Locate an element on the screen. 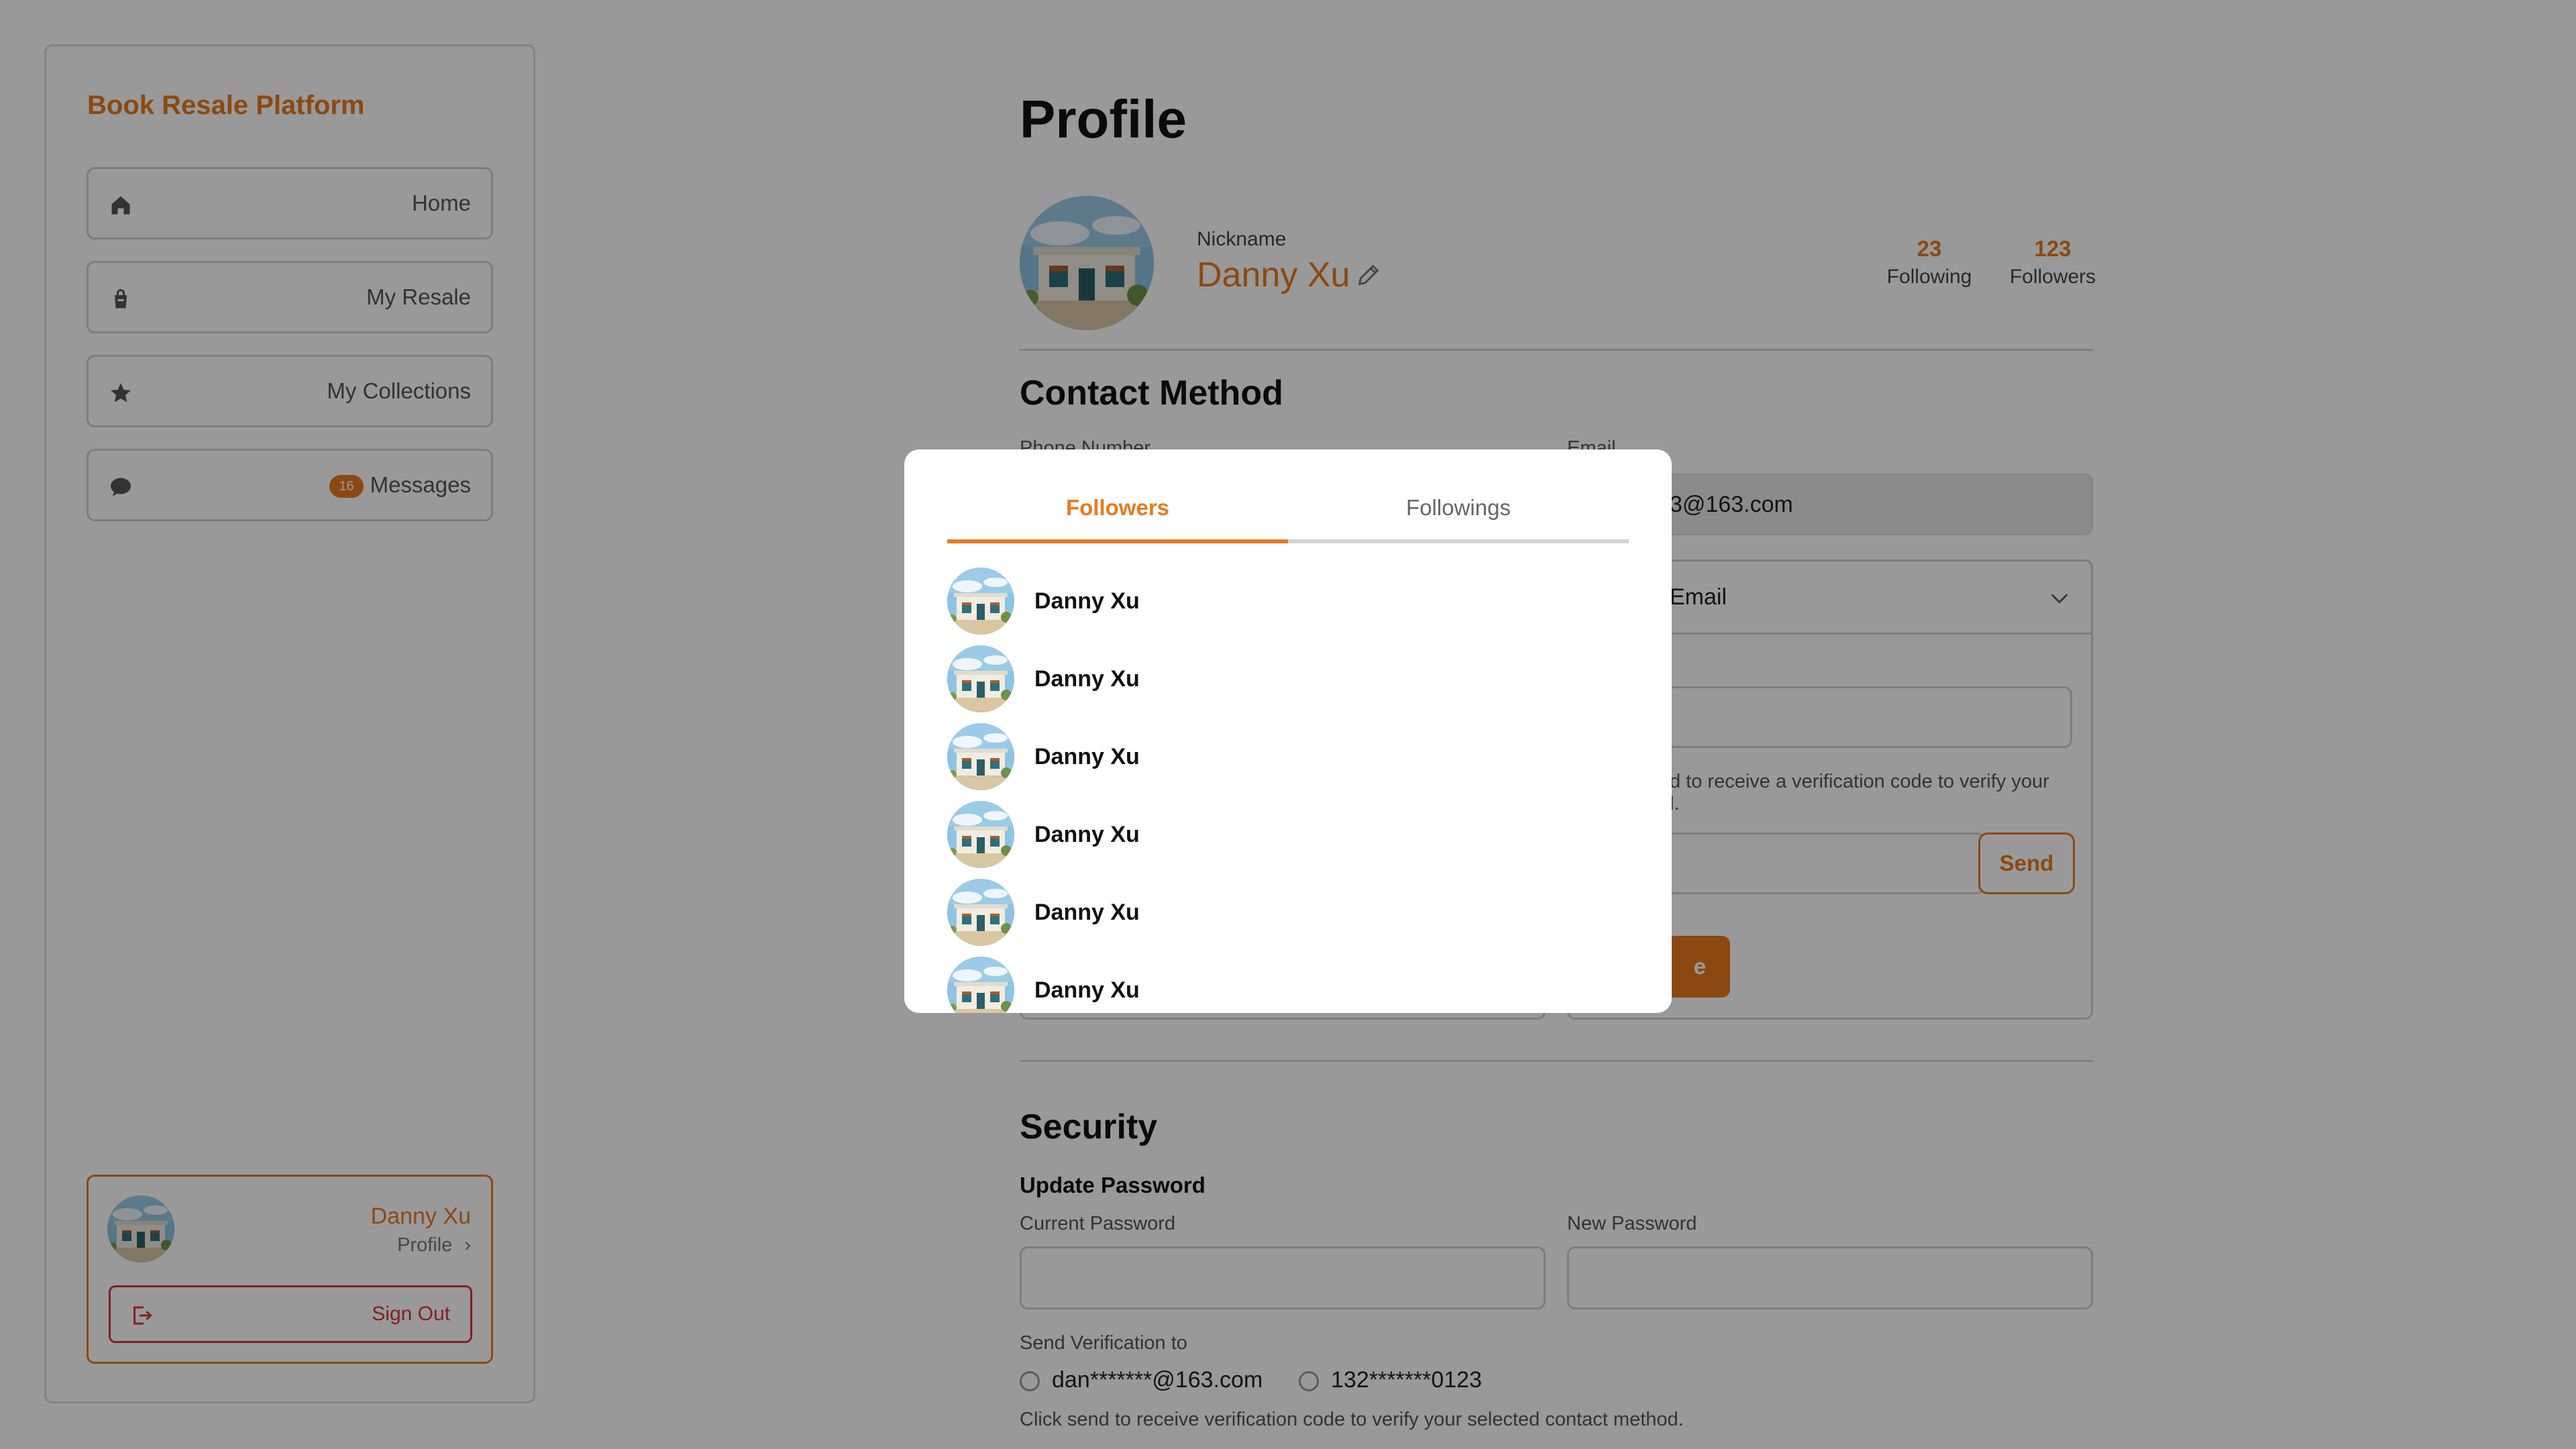 The image size is (2576, 1449). tab-followers: Followers is located at coordinates (1117, 508).